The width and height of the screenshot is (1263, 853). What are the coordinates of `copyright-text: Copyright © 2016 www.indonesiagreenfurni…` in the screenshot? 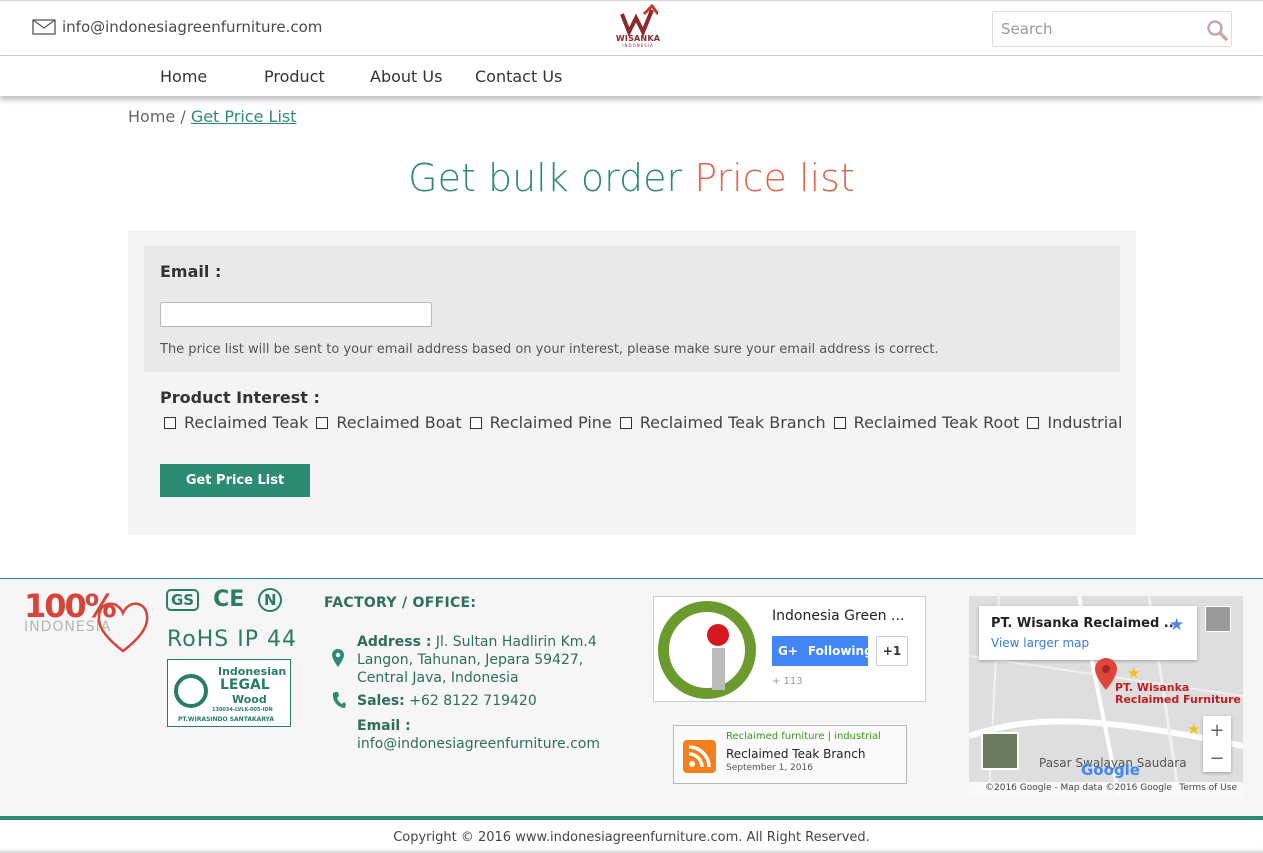 It's located at (631, 837).